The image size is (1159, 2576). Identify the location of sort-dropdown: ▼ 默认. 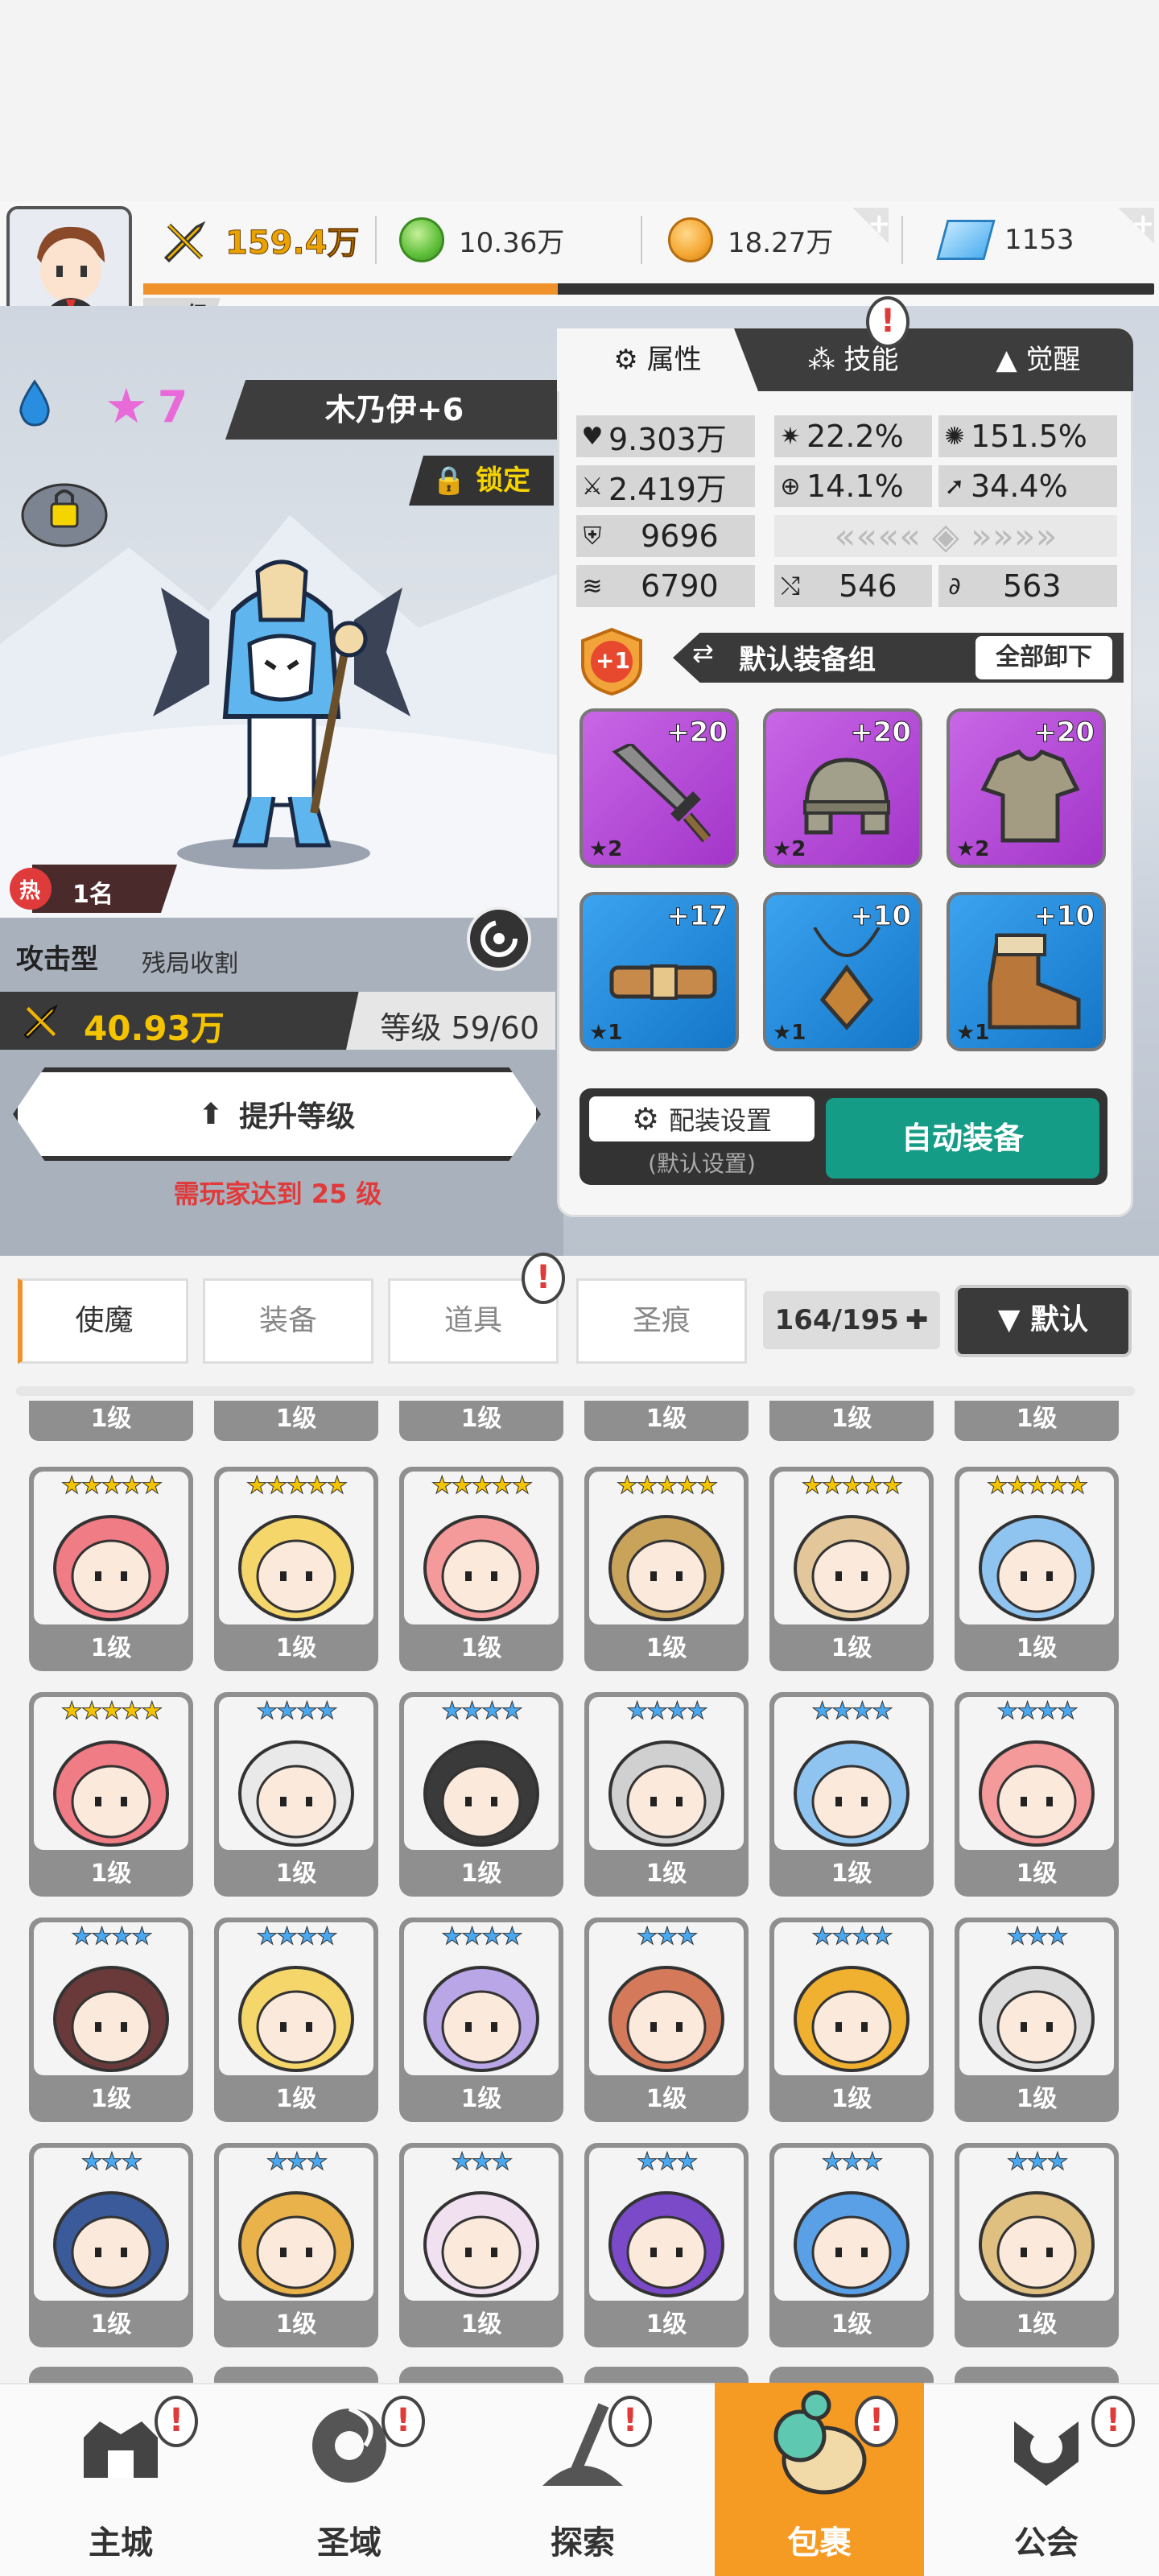
(1043, 1321).